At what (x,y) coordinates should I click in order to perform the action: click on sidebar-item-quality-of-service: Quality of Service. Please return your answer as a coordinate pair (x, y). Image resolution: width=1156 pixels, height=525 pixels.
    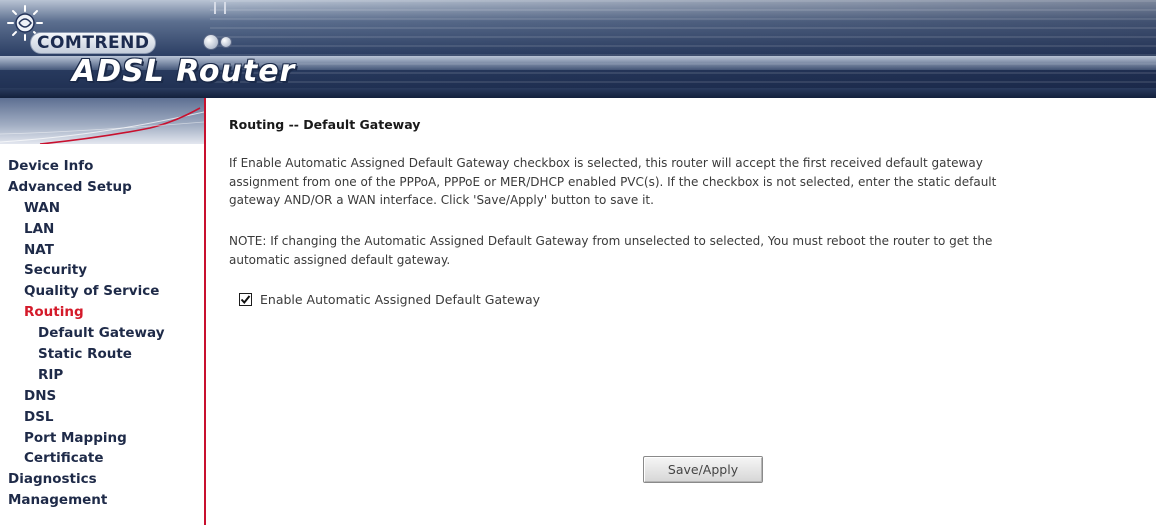
    Looking at the image, I should click on (102, 291).